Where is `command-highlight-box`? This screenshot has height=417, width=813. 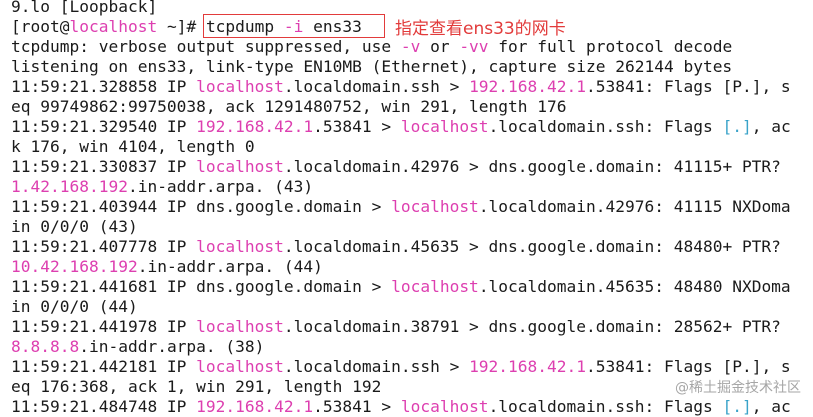
command-highlight-box is located at coordinates (294, 26).